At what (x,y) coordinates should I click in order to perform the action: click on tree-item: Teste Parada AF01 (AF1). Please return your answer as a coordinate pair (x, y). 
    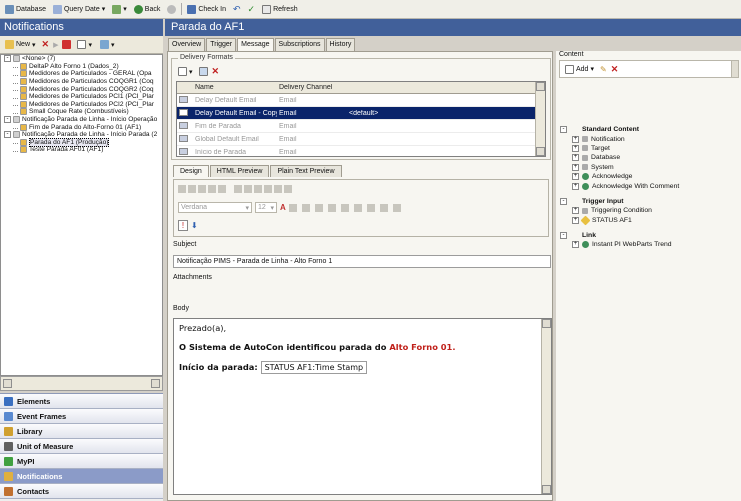
    Looking at the image, I should click on (81, 150).